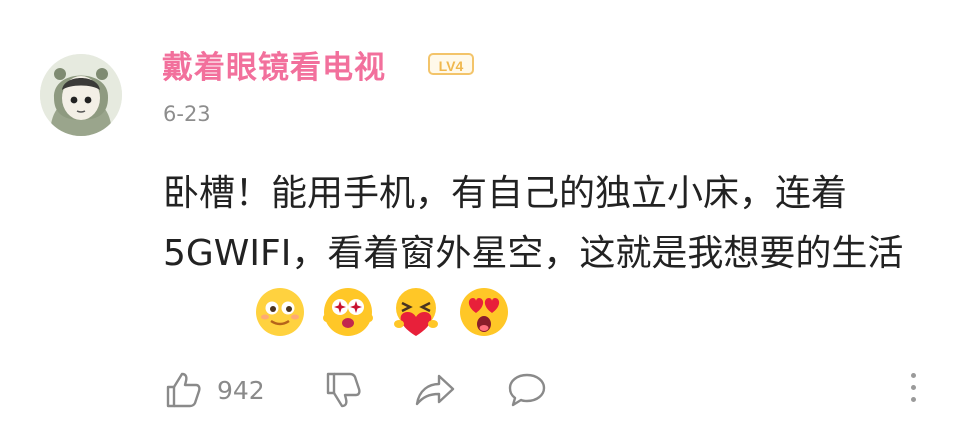  What do you see at coordinates (416, 312) in the screenshot?
I see `hugging-heart-emoji` at bounding box center [416, 312].